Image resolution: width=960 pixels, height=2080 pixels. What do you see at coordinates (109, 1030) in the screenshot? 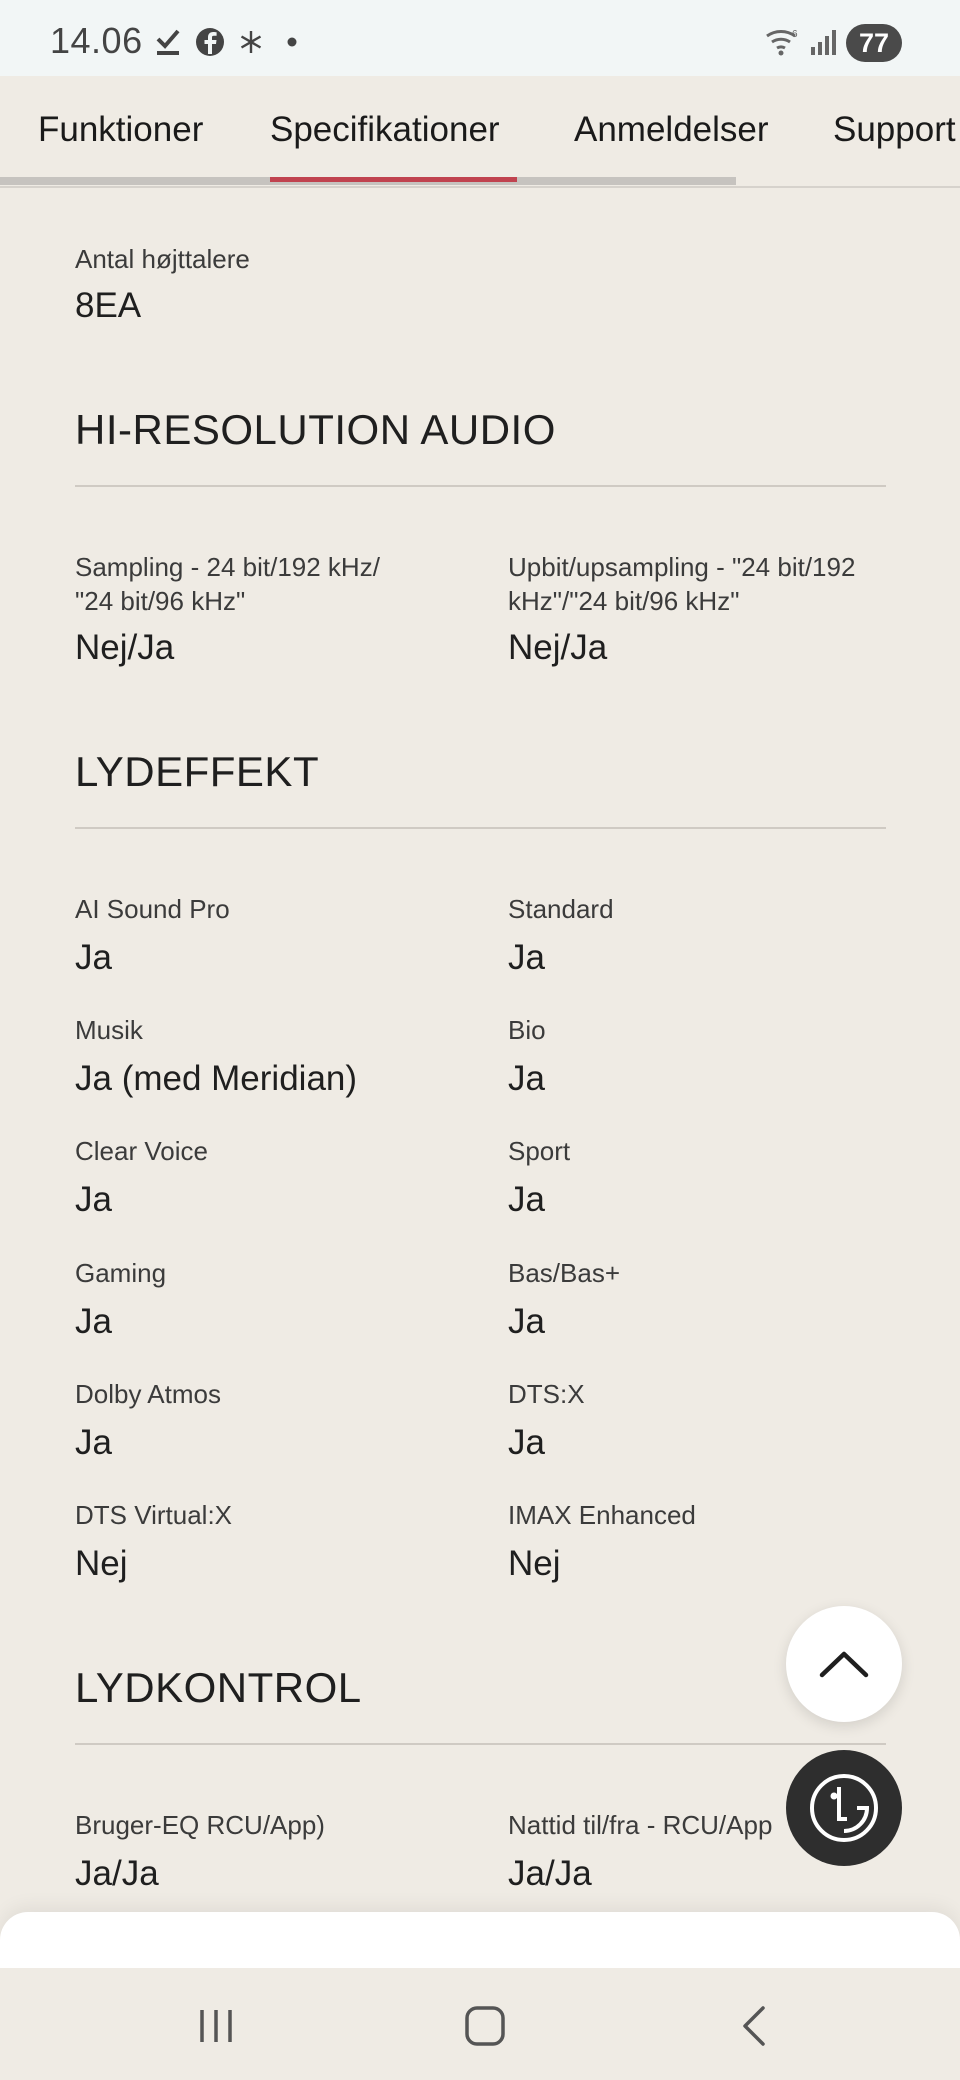
I see `spec-label: Musik` at bounding box center [109, 1030].